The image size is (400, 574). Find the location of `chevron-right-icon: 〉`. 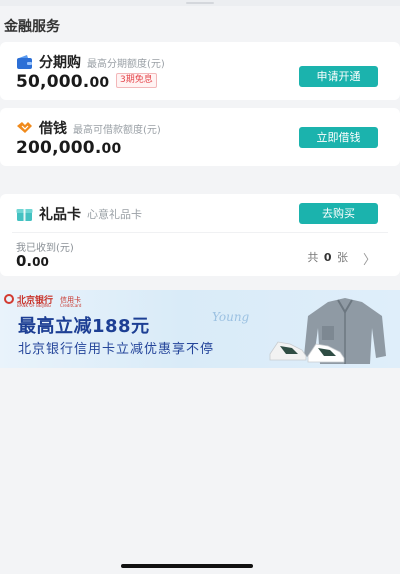

chevron-right-icon: 〉 is located at coordinates (369, 258).